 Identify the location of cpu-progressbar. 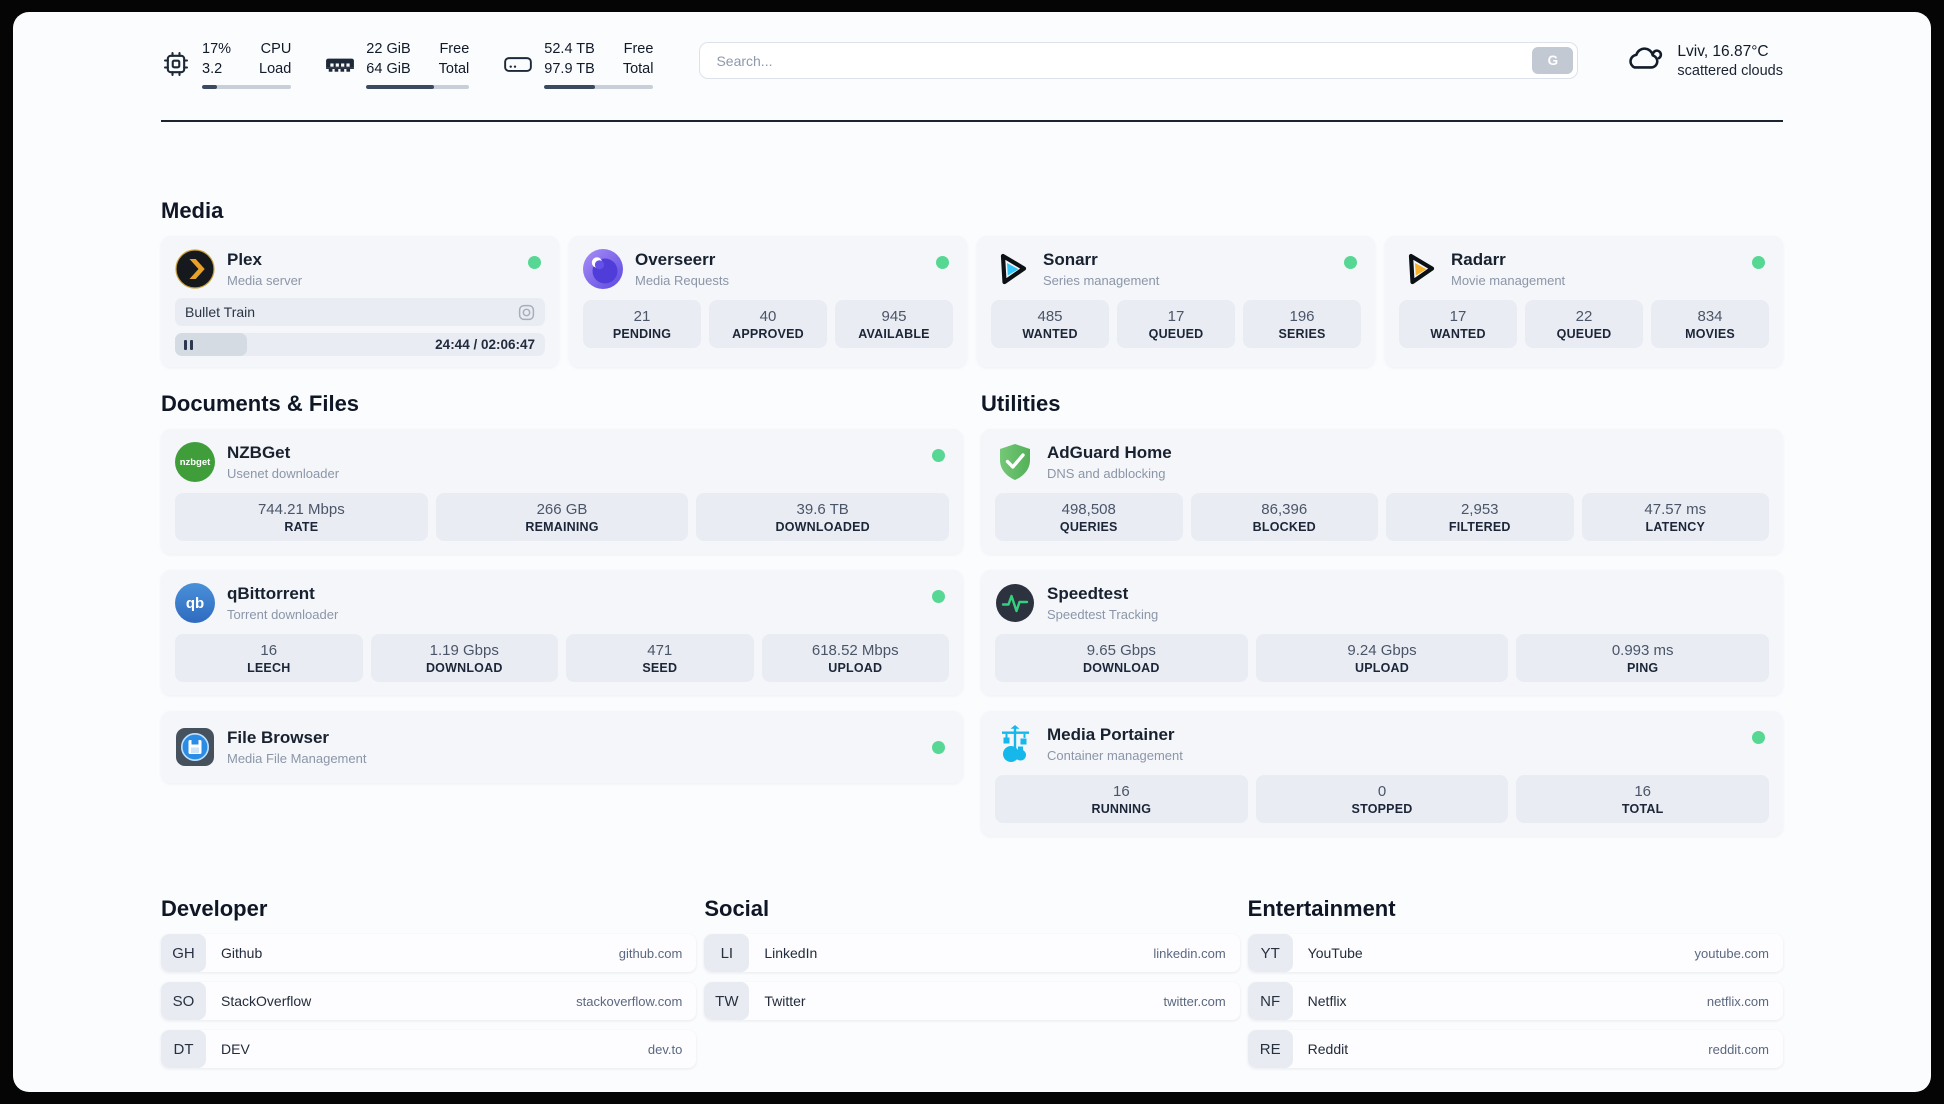
(247, 87).